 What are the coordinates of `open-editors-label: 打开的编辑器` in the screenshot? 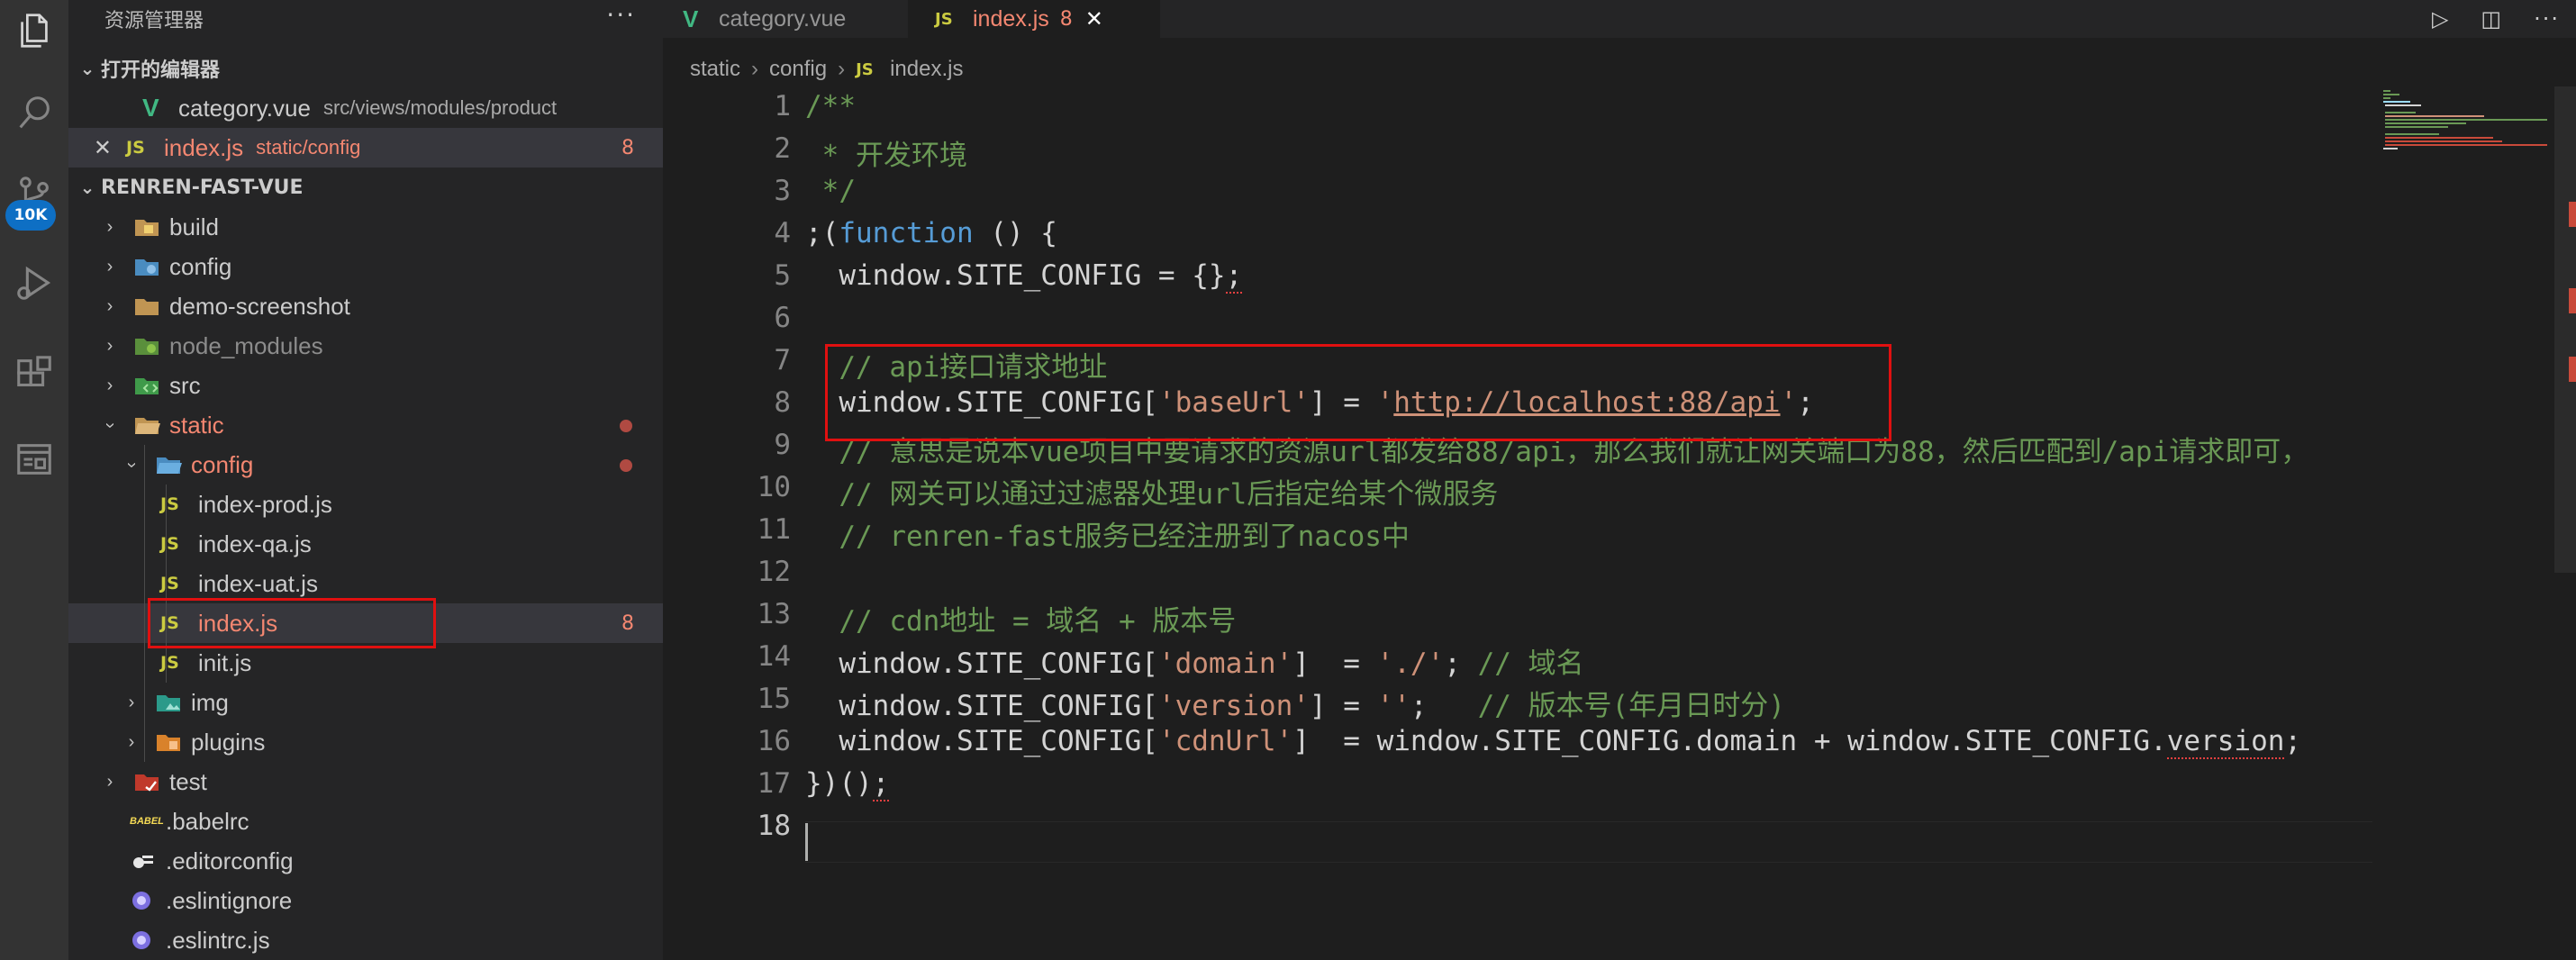 It's located at (161, 70).